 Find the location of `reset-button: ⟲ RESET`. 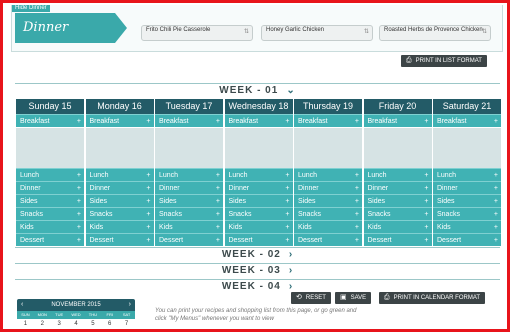

reset-button: ⟲ RESET is located at coordinates (311, 298).